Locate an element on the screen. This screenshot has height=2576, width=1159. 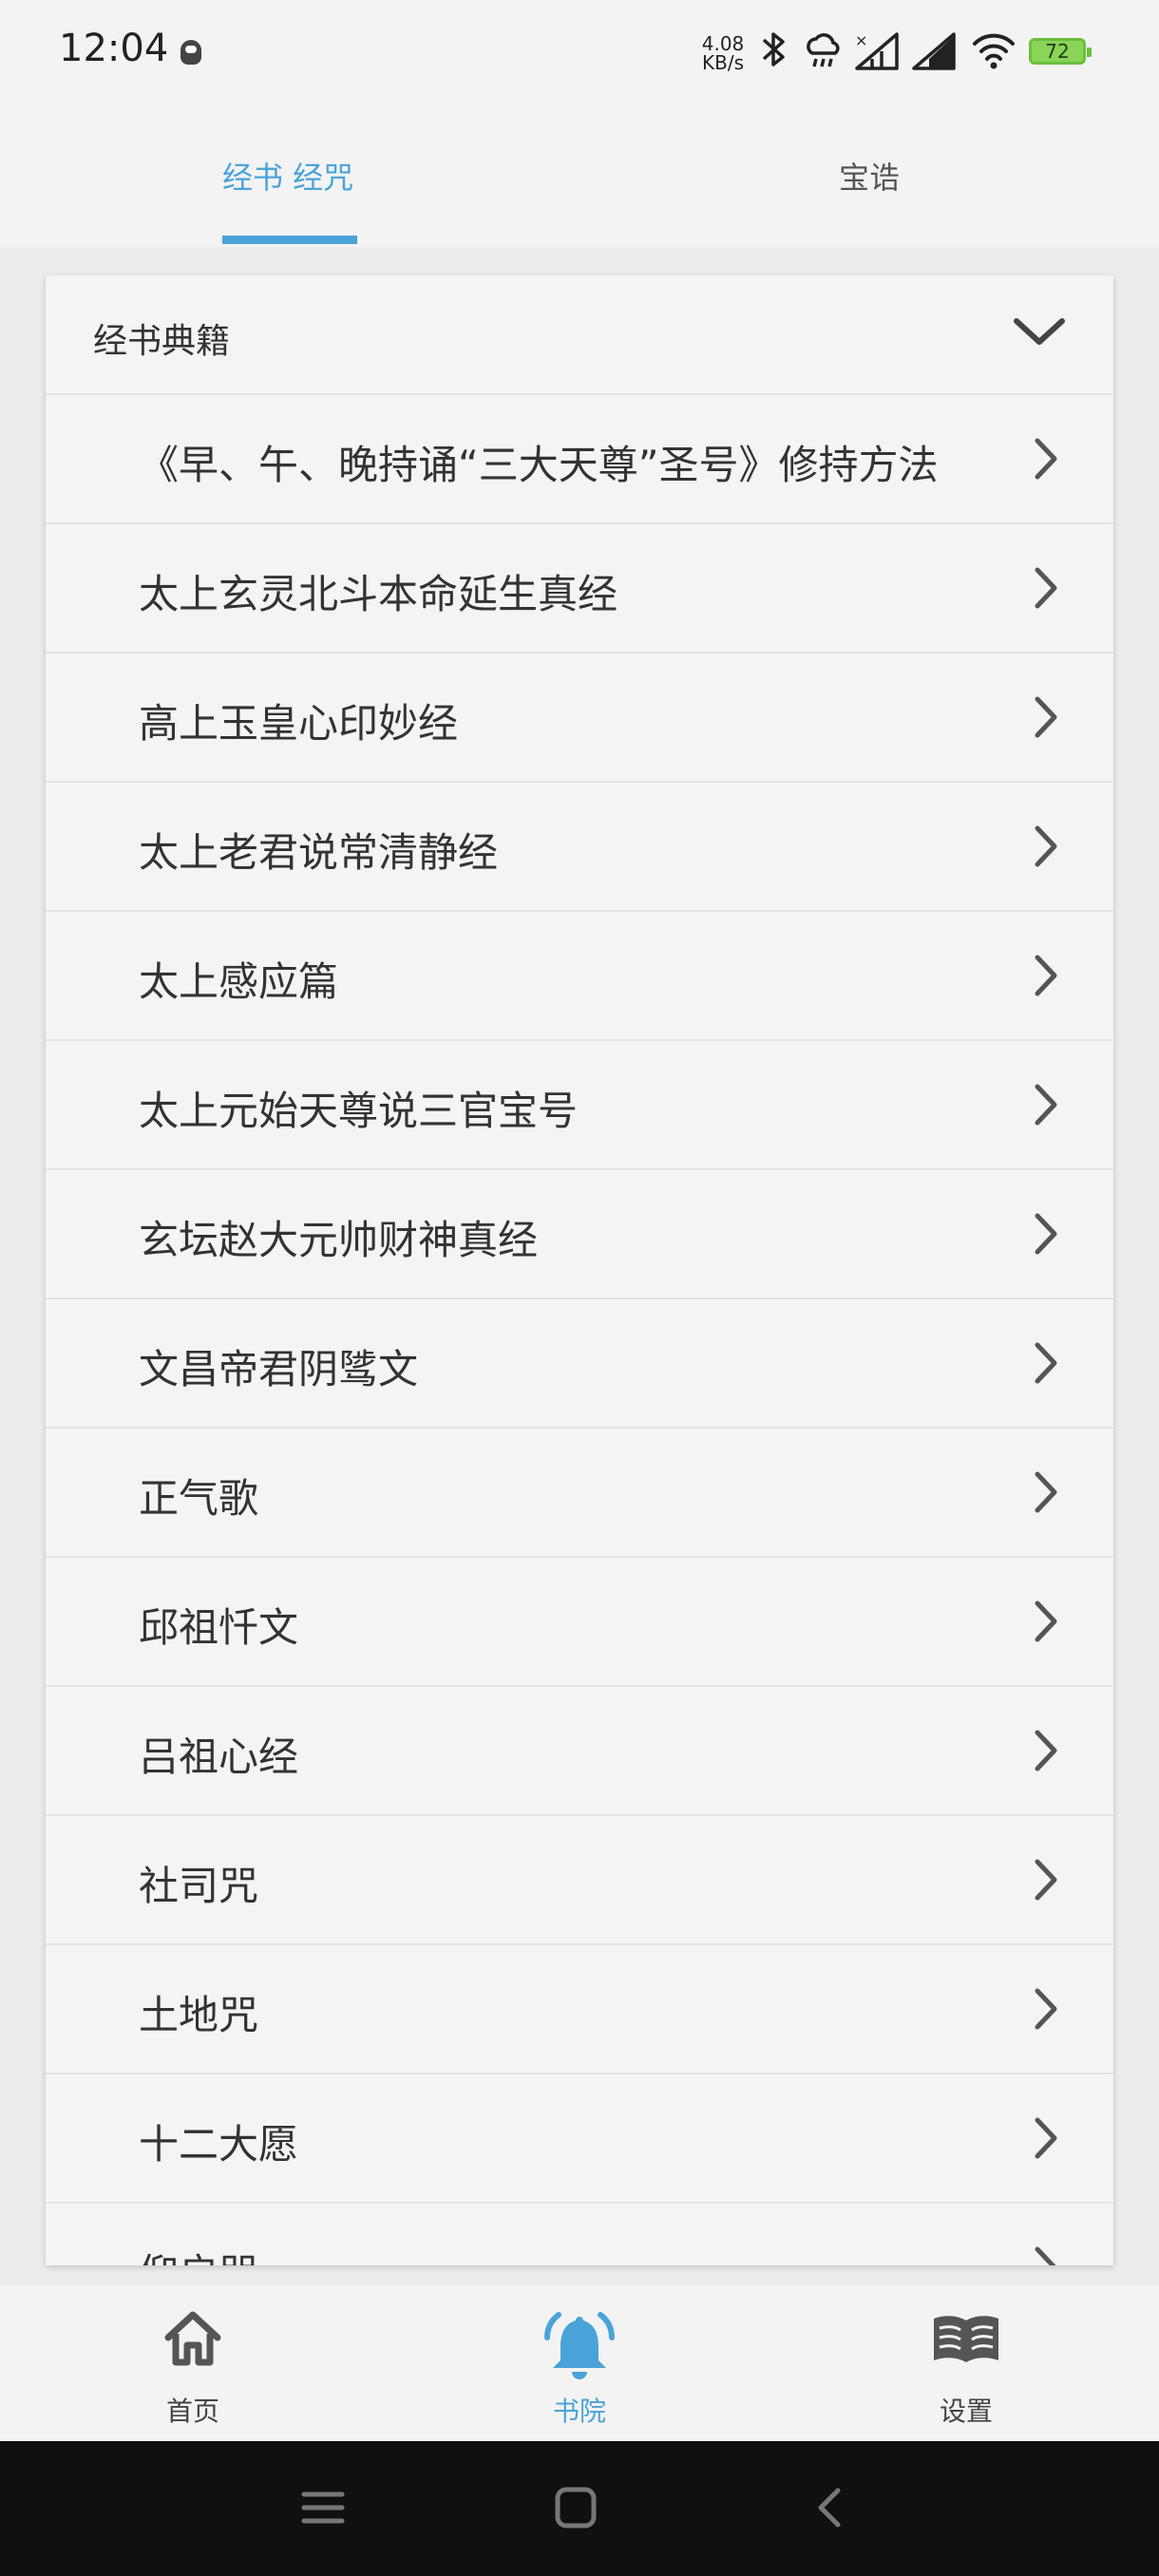
list-item: 《早、午、晚持诵“三大天尊”圣号》修持方法 is located at coordinates (579, 459).